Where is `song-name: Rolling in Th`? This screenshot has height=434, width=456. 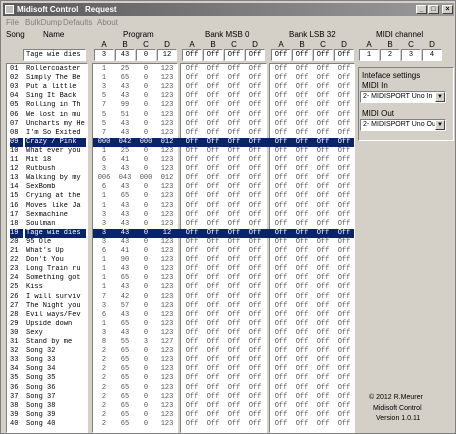 song-name: Rolling in Th is located at coordinates (55, 105).